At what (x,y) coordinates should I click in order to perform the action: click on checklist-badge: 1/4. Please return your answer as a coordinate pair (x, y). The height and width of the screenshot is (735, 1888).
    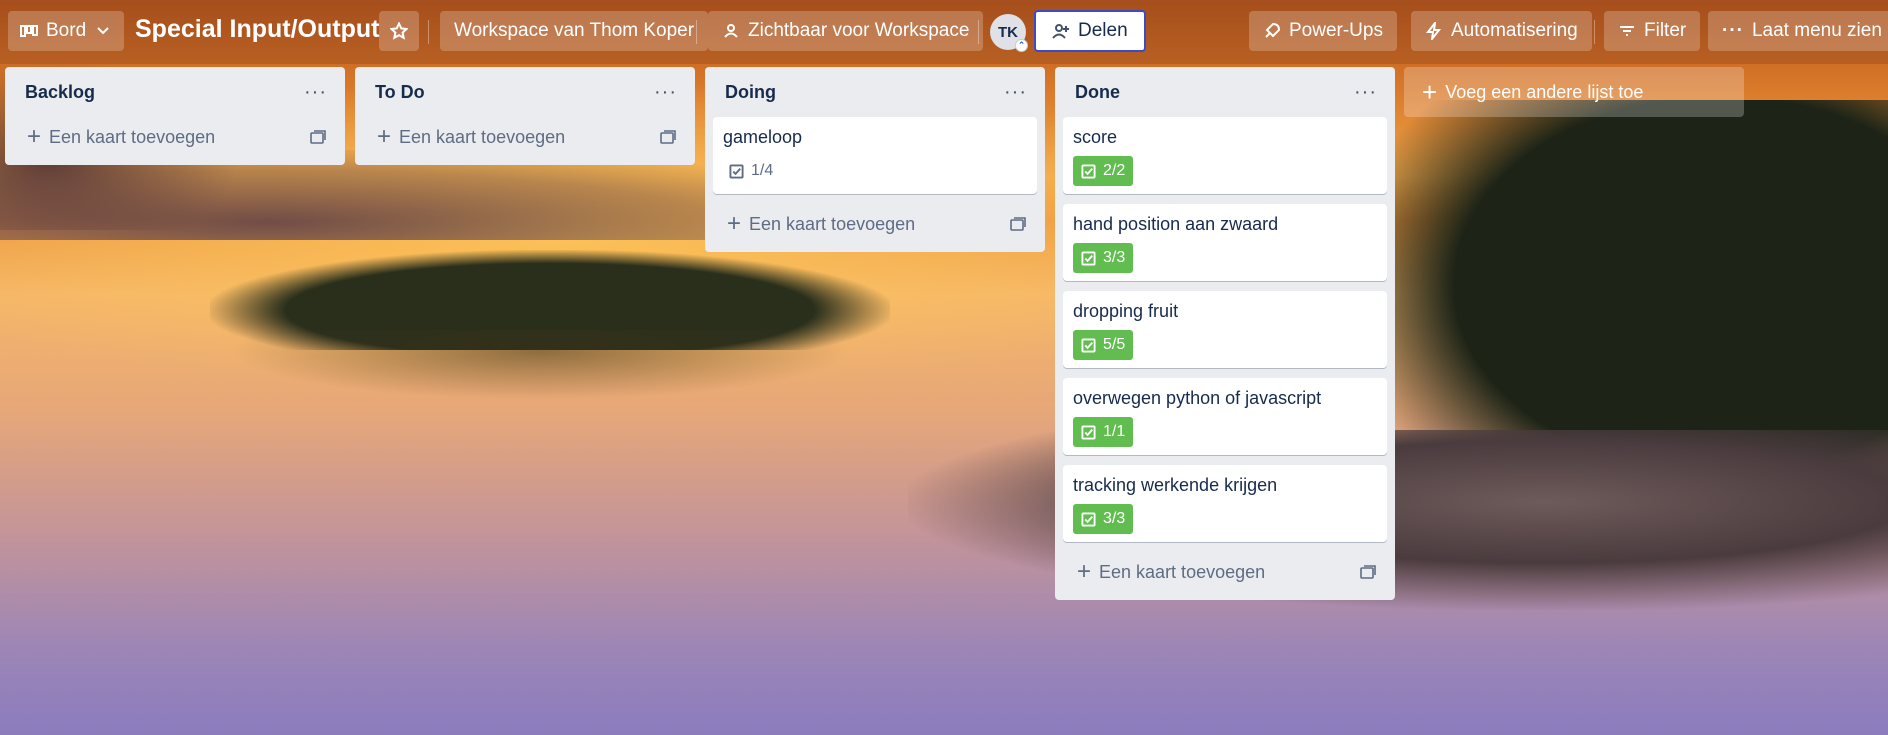
    Looking at the image, I should click on (752, 171).